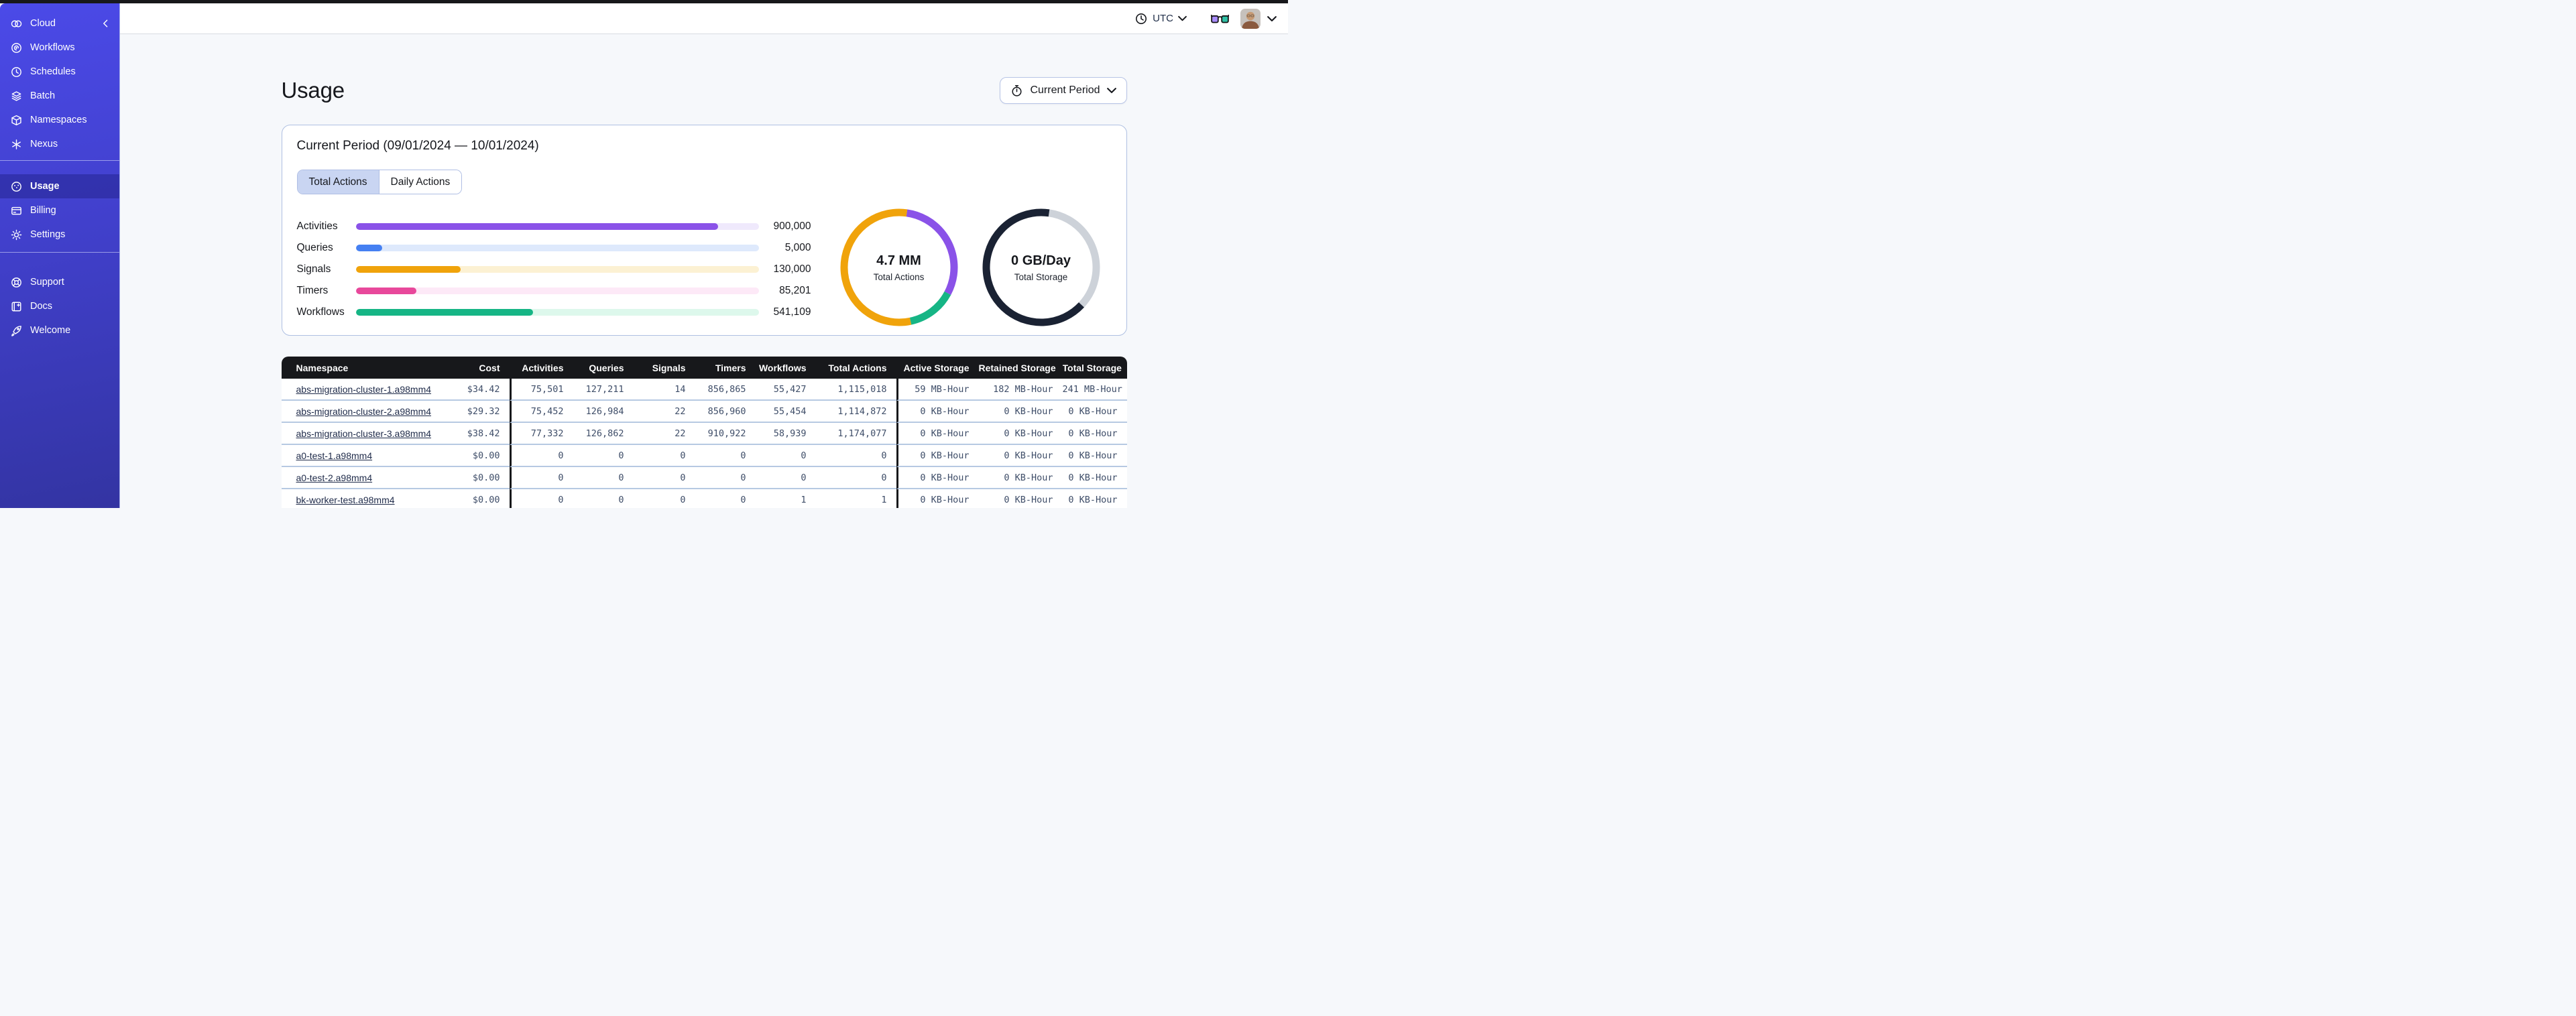 This screenshot has height=1016, width=2576. I want to click on namespace-link: abs-migration-cluster-1.a98mm4, so click(364, 389).